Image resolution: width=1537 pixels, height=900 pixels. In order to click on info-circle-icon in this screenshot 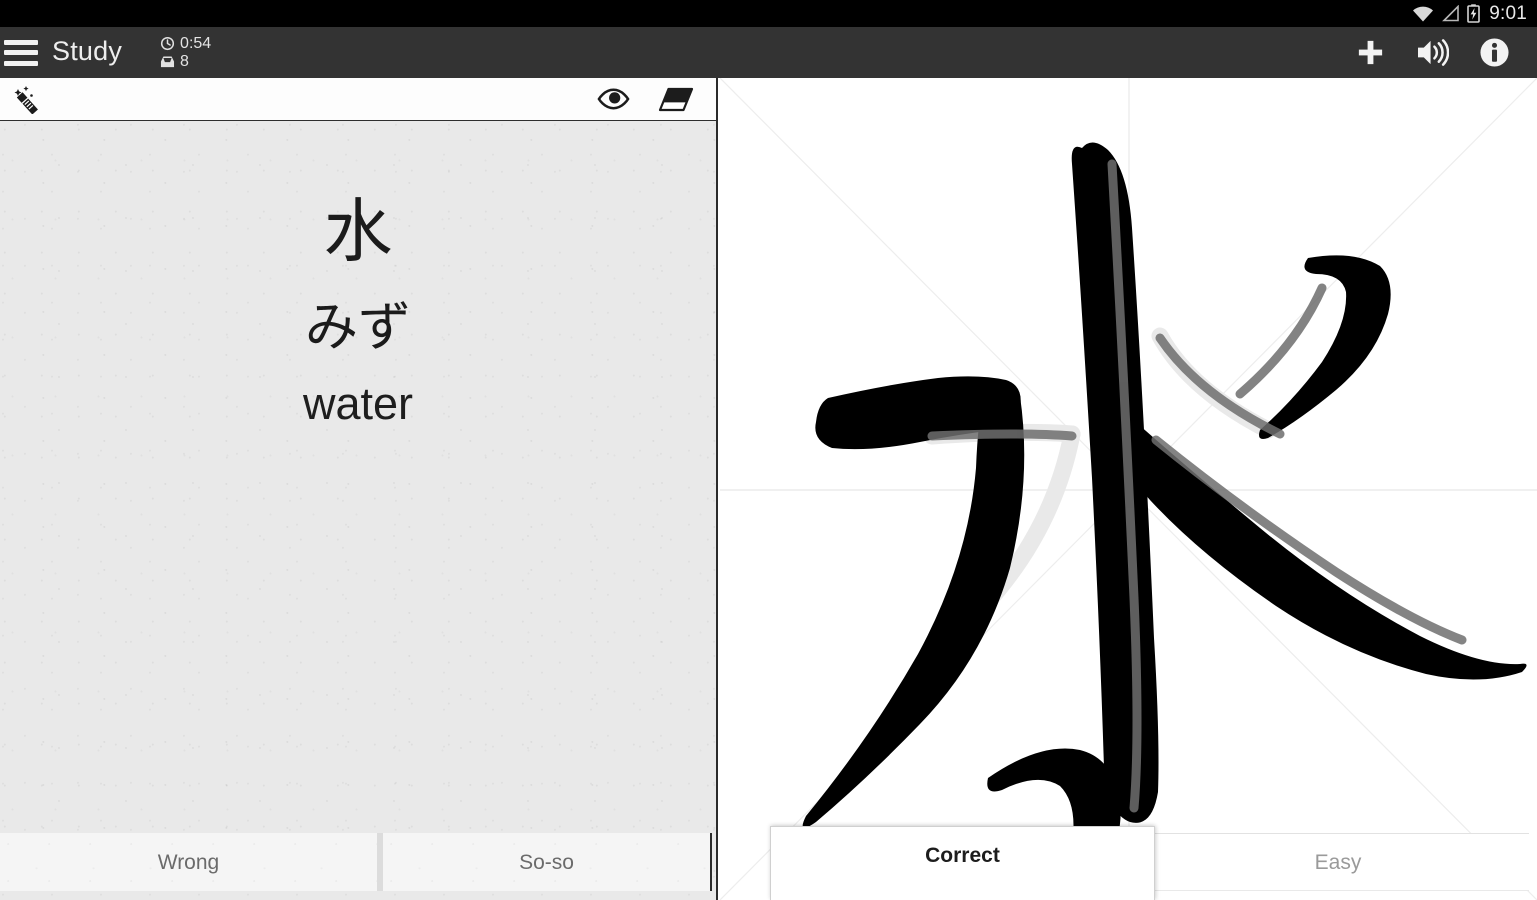, I will do `click(1494, 52)`.